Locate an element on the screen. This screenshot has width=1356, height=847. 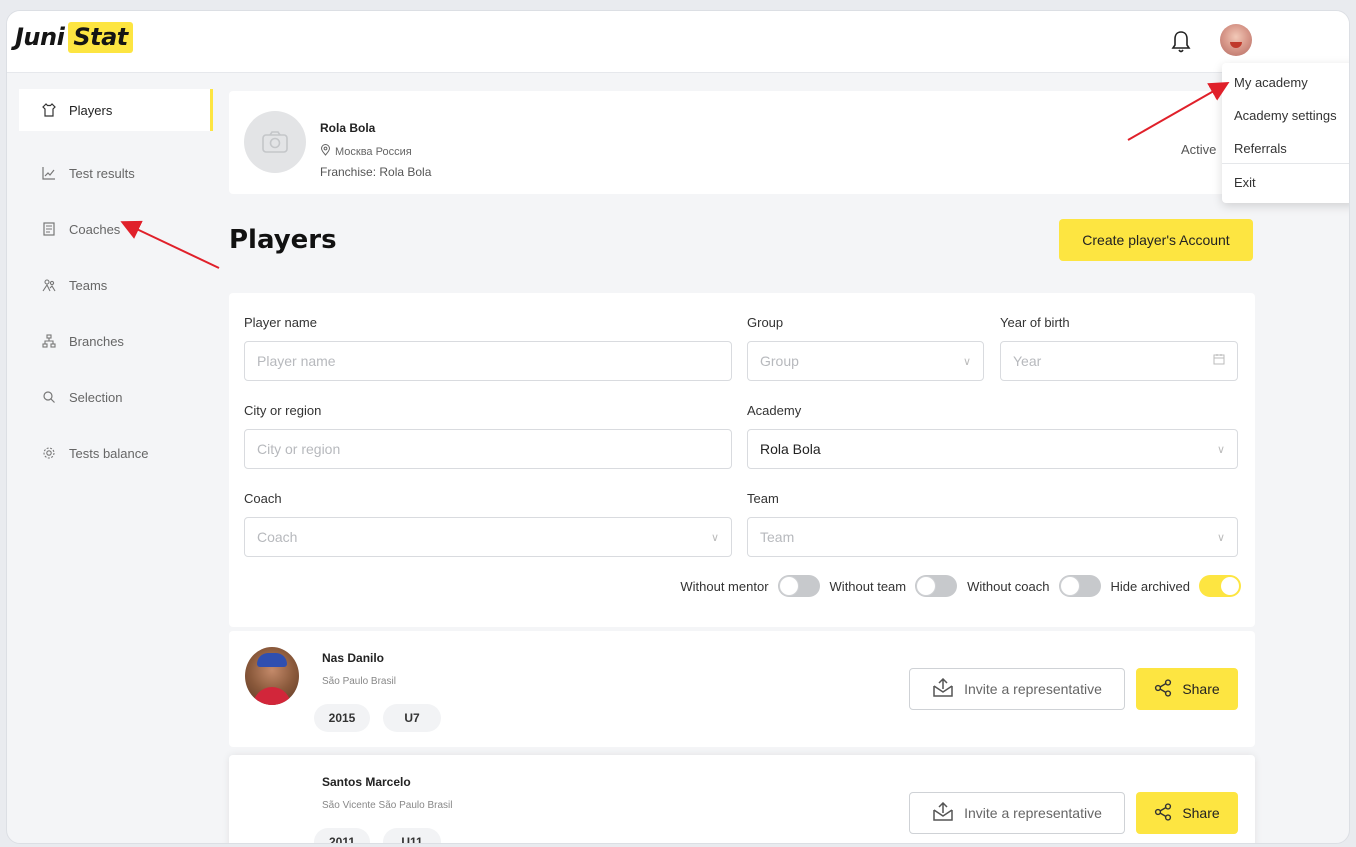
sidebar-item-tests-balance: Tests balance is located at coordinates (116, 453).